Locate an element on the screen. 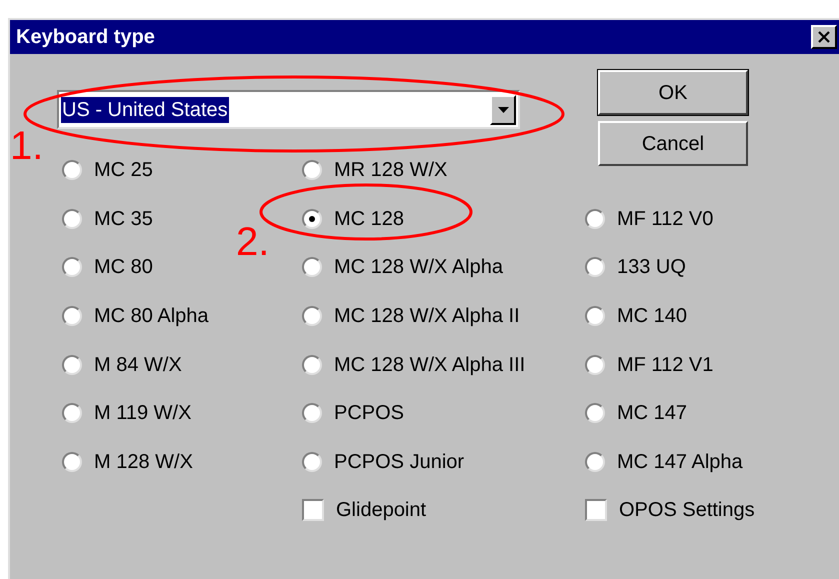 Image resolution: width=839 pixels, height=579 pixels. radio-label: MC 80 is located at coordinates (123, 267).